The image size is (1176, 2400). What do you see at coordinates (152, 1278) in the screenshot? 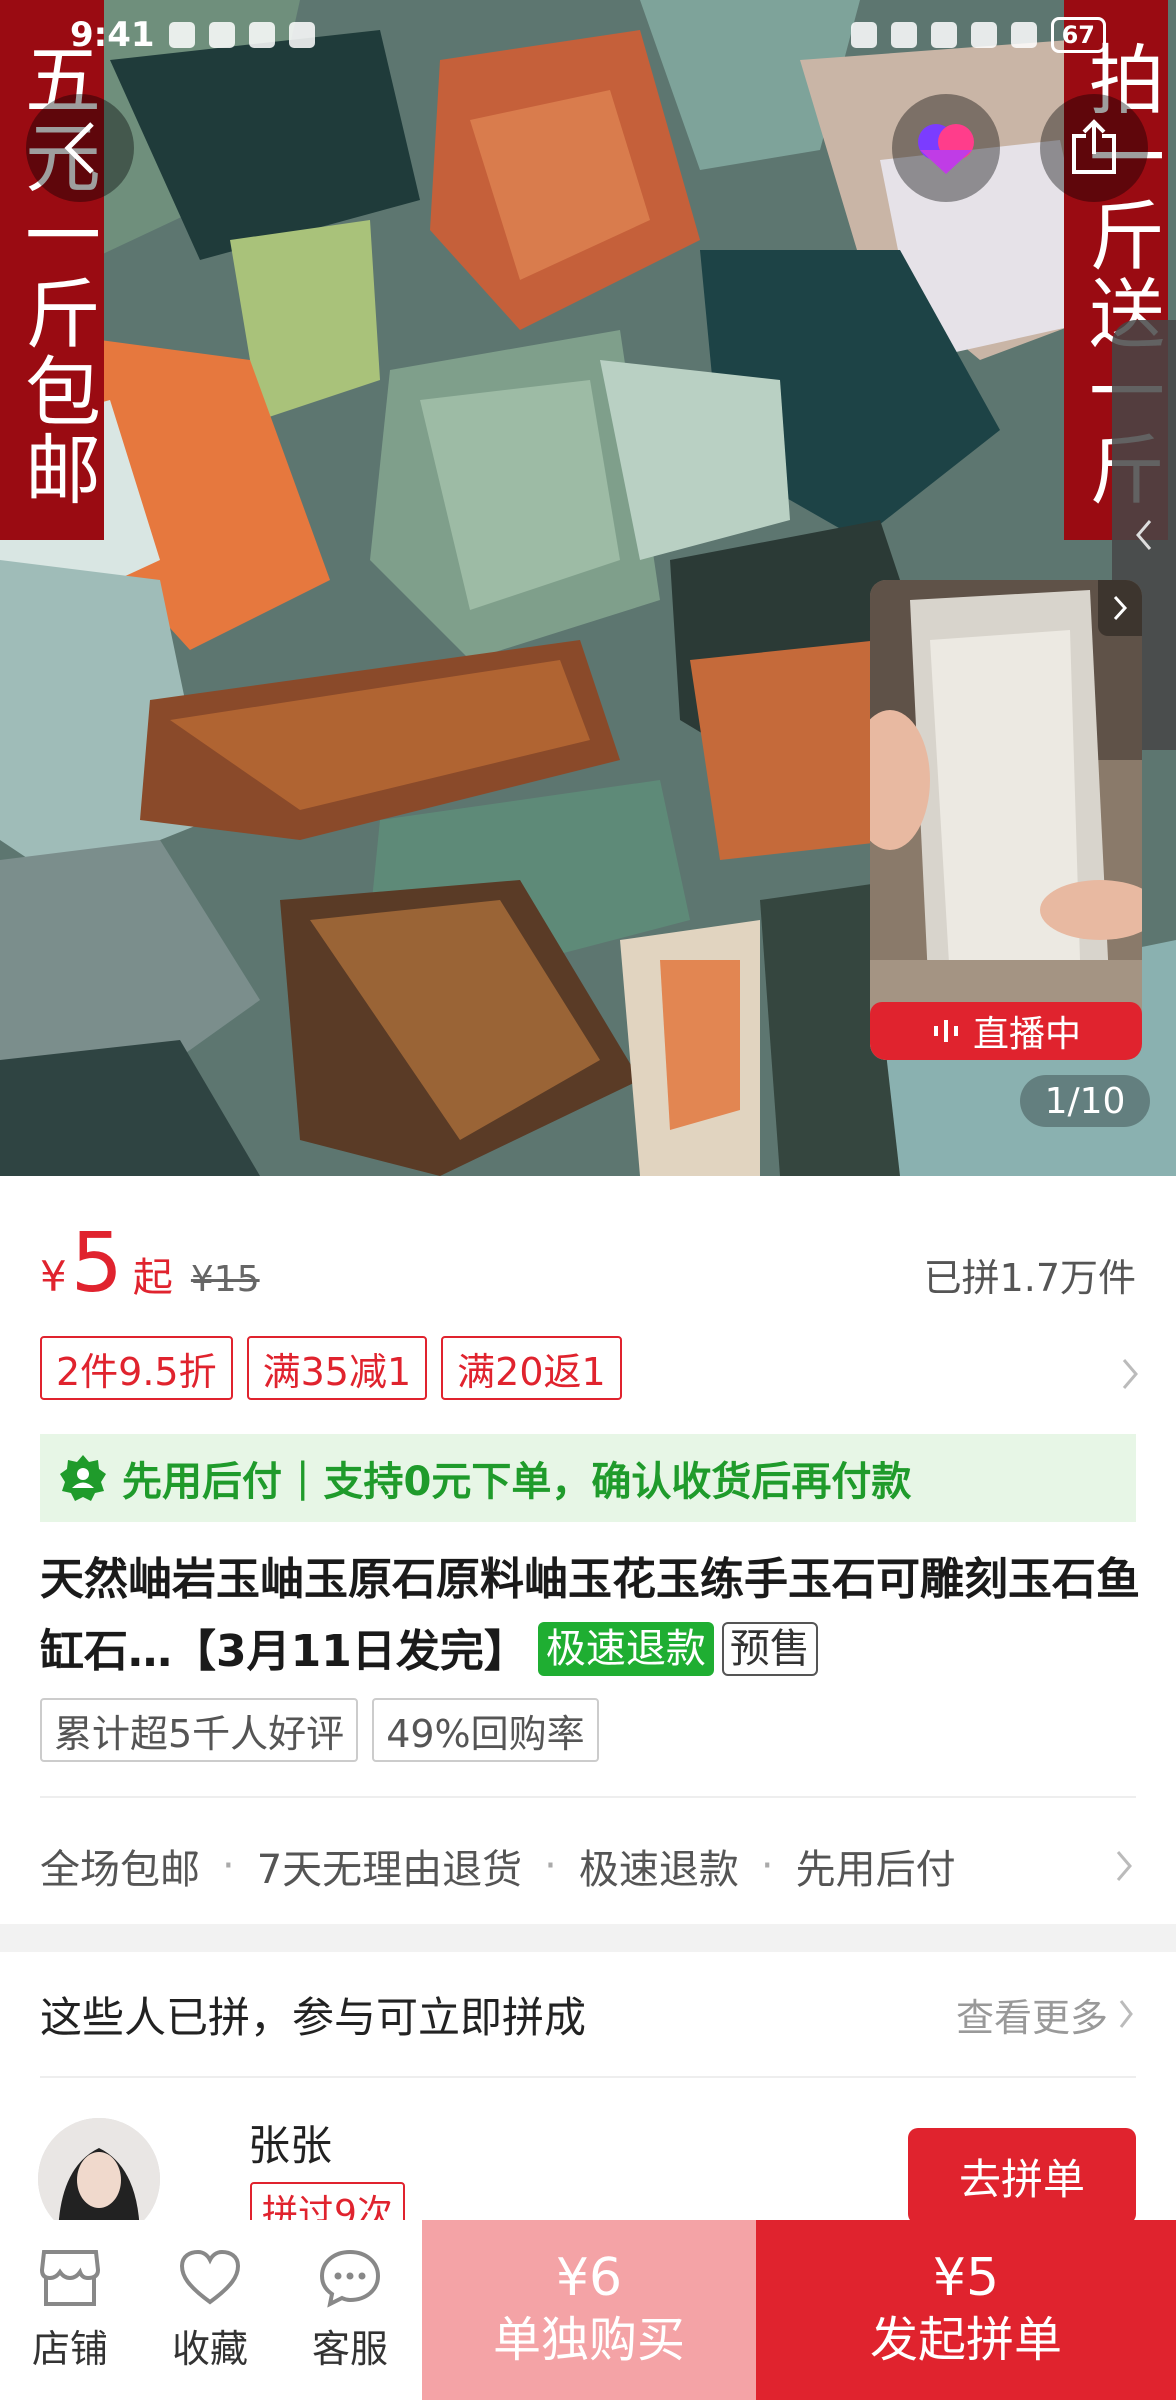
I see `price-suffix: 起` at bounding box center [152, 1278].